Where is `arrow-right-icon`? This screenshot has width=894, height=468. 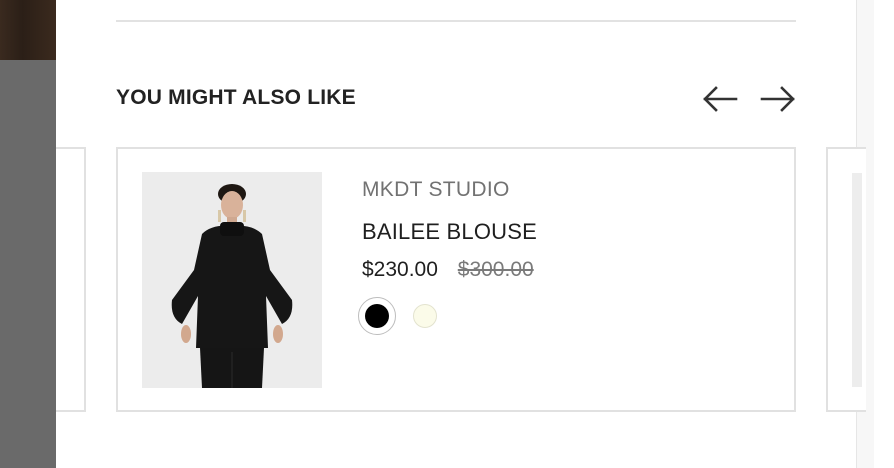
arrow-right-icon is located at coordinates (777, 99).